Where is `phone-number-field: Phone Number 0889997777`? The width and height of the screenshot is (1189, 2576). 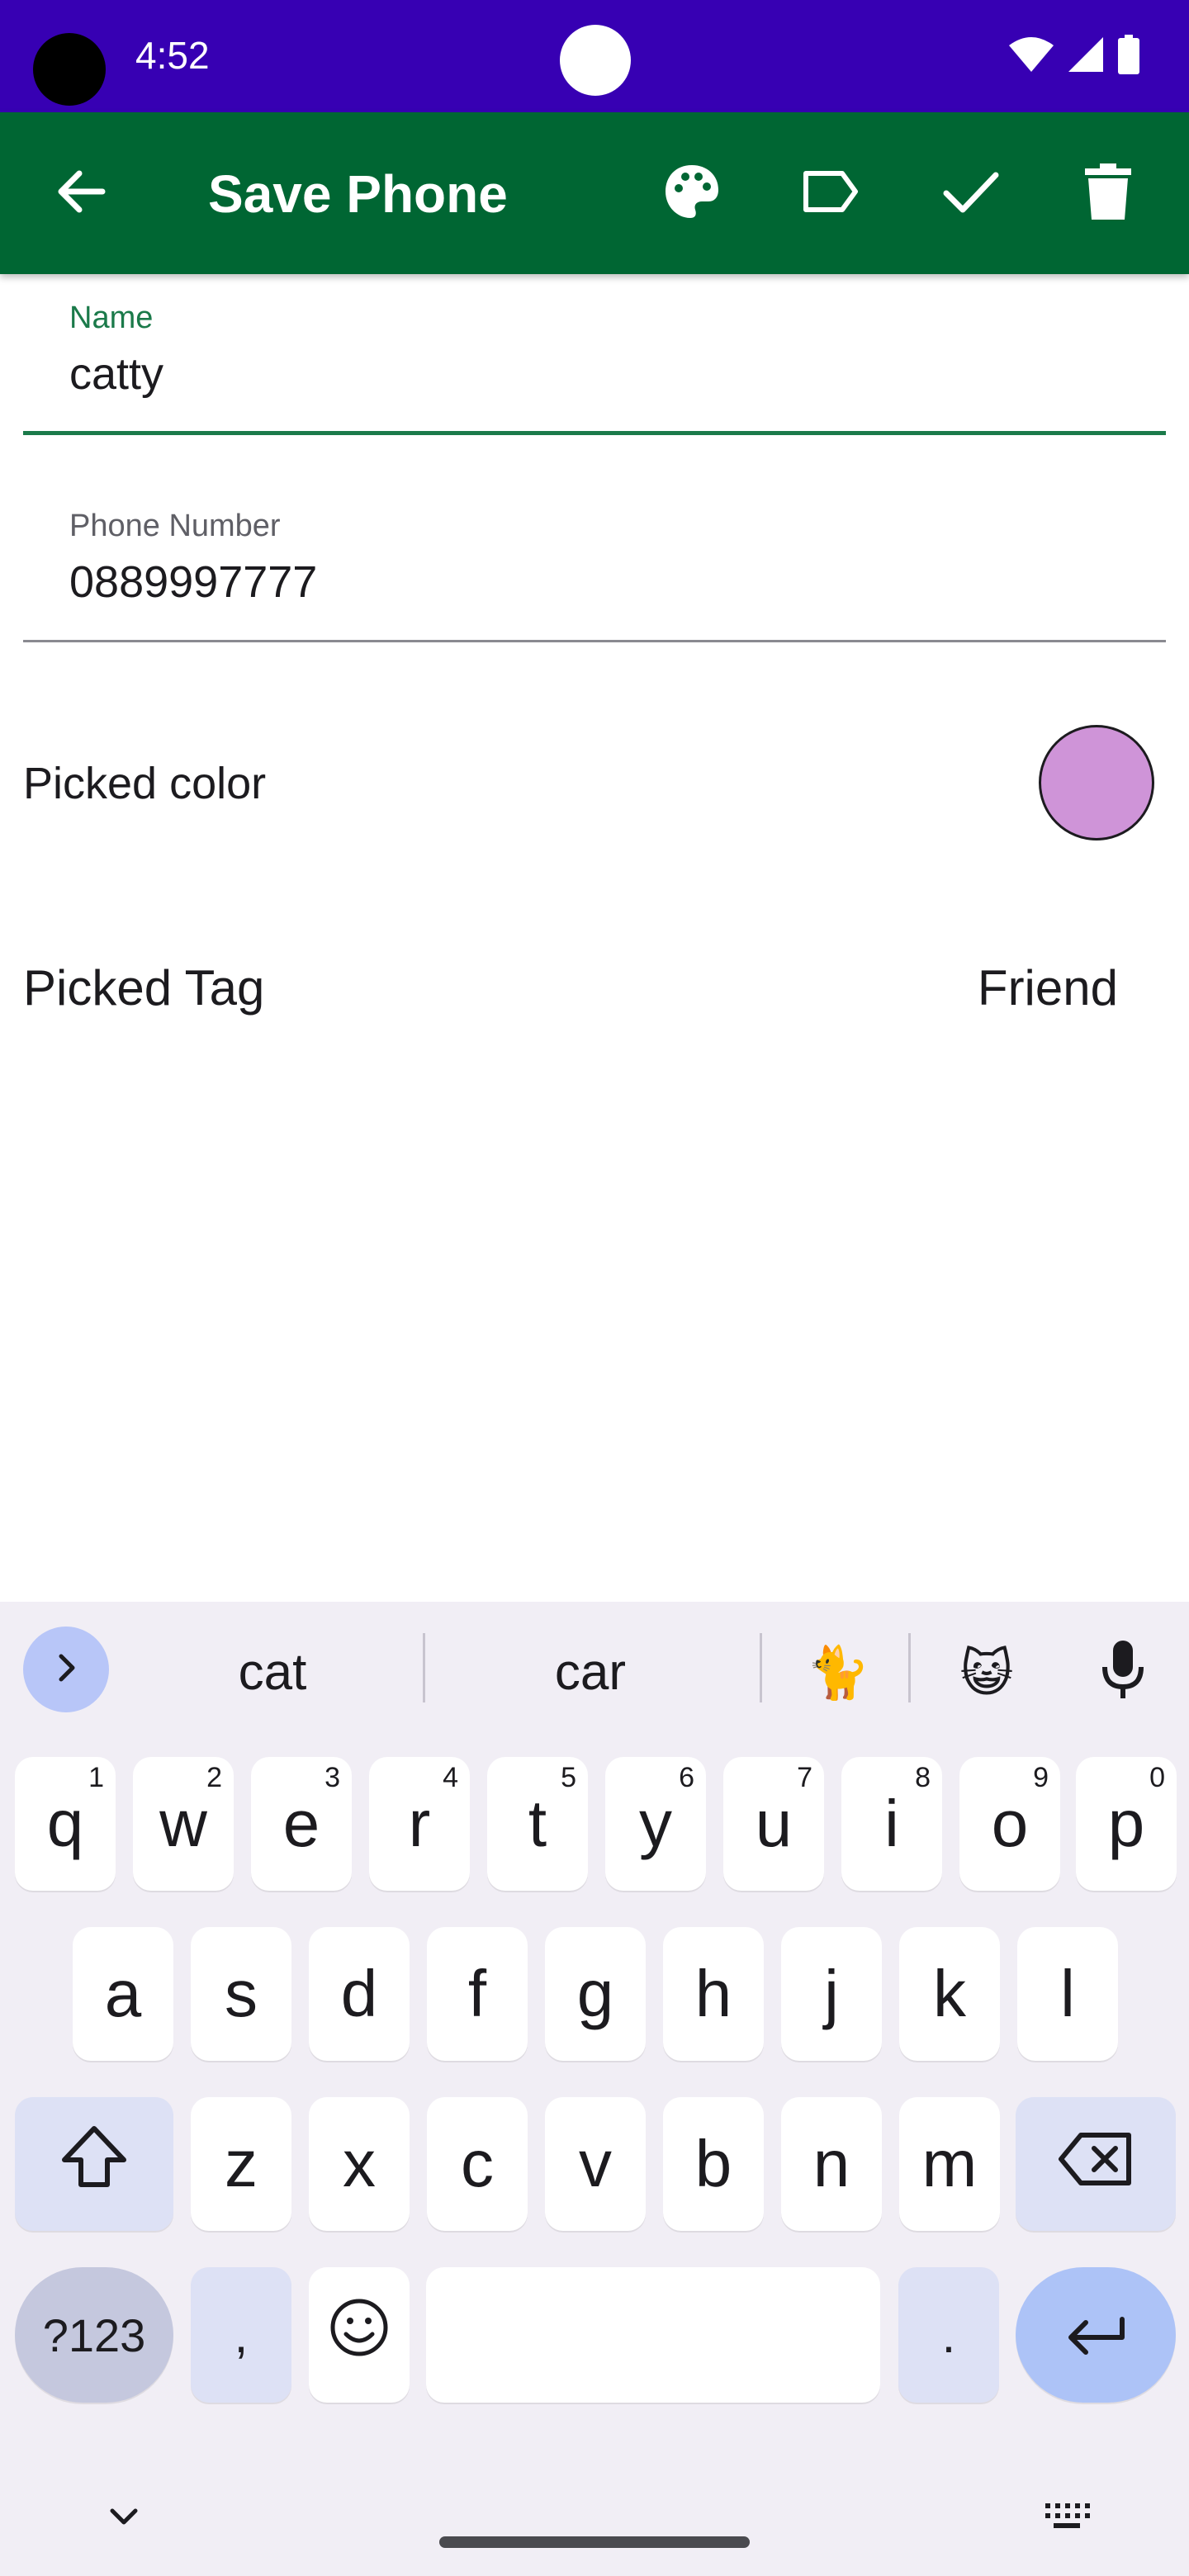
phone-number-field: Phone Number 0889997777 is located at coordinates (594, 564).